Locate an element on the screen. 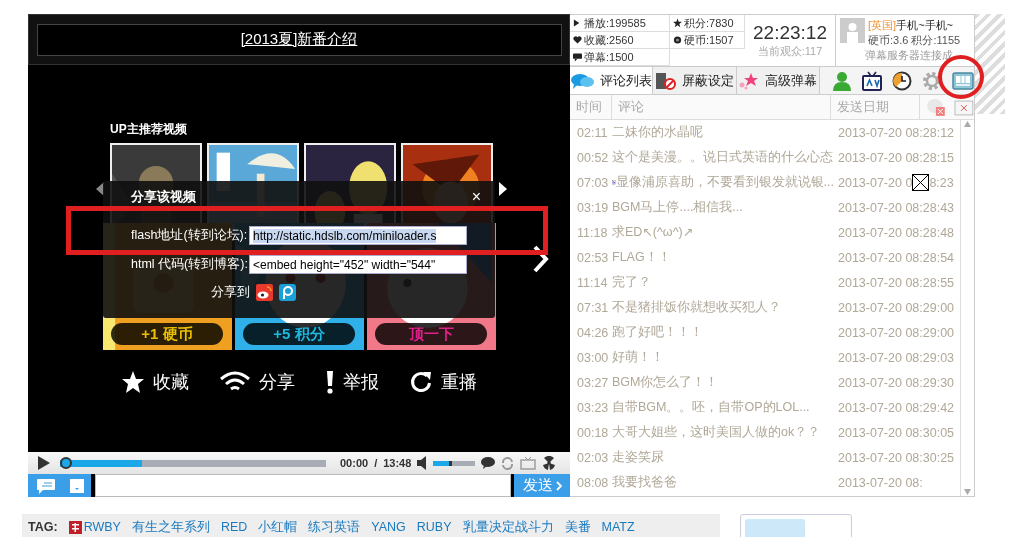 Image resolution: width=1033 pixels, height=537 pixels. time-cell-text: 07:31 is located at coordinates (593, 307).